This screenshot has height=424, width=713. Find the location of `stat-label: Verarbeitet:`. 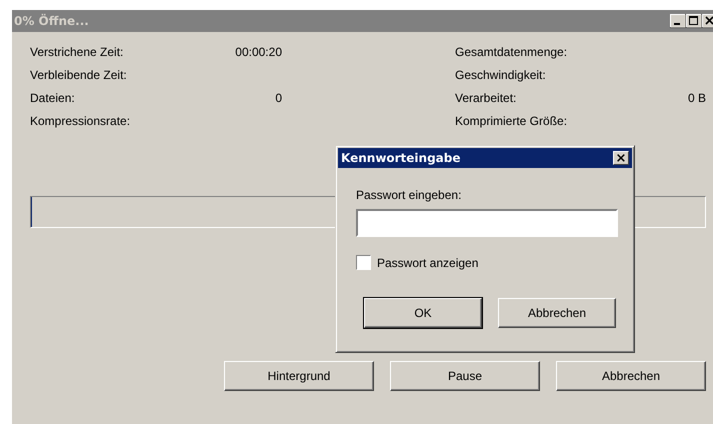

stat-label: Verarbeitet: is located at coordinates (486, 98).